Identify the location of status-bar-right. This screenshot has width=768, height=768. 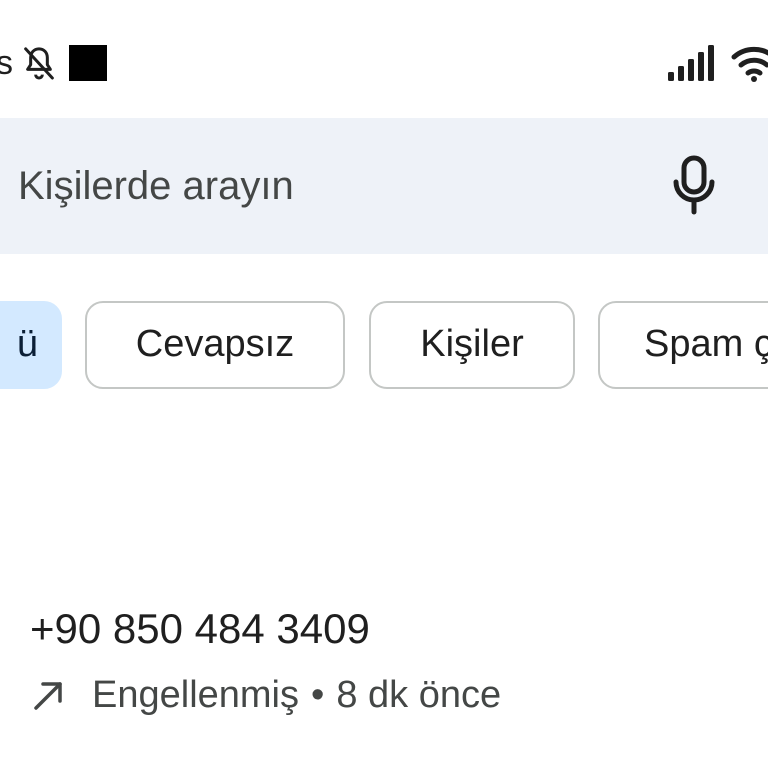
(718, 63).